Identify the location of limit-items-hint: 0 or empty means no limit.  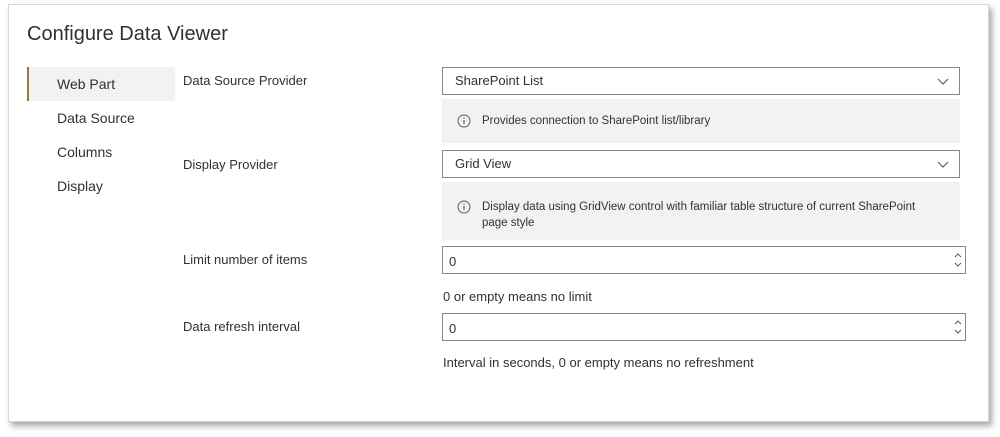
(517, 296).